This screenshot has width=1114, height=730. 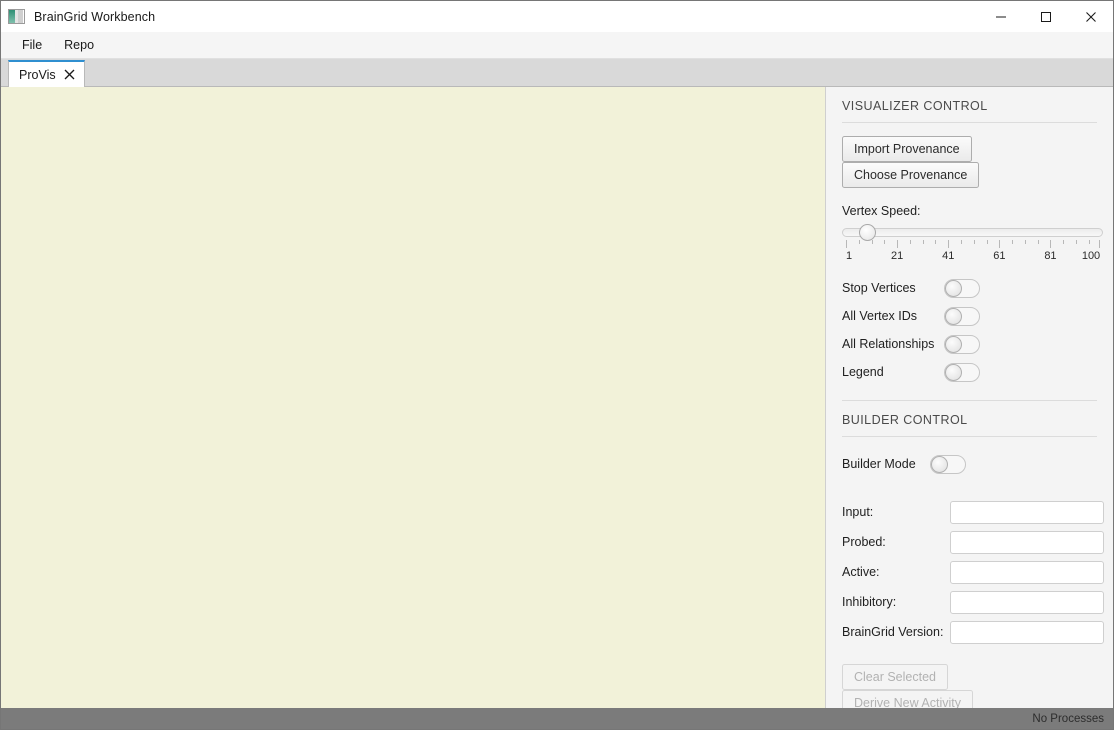 I want to click on window-title: BrainGrid Workbench, so click(x=95, y=16).